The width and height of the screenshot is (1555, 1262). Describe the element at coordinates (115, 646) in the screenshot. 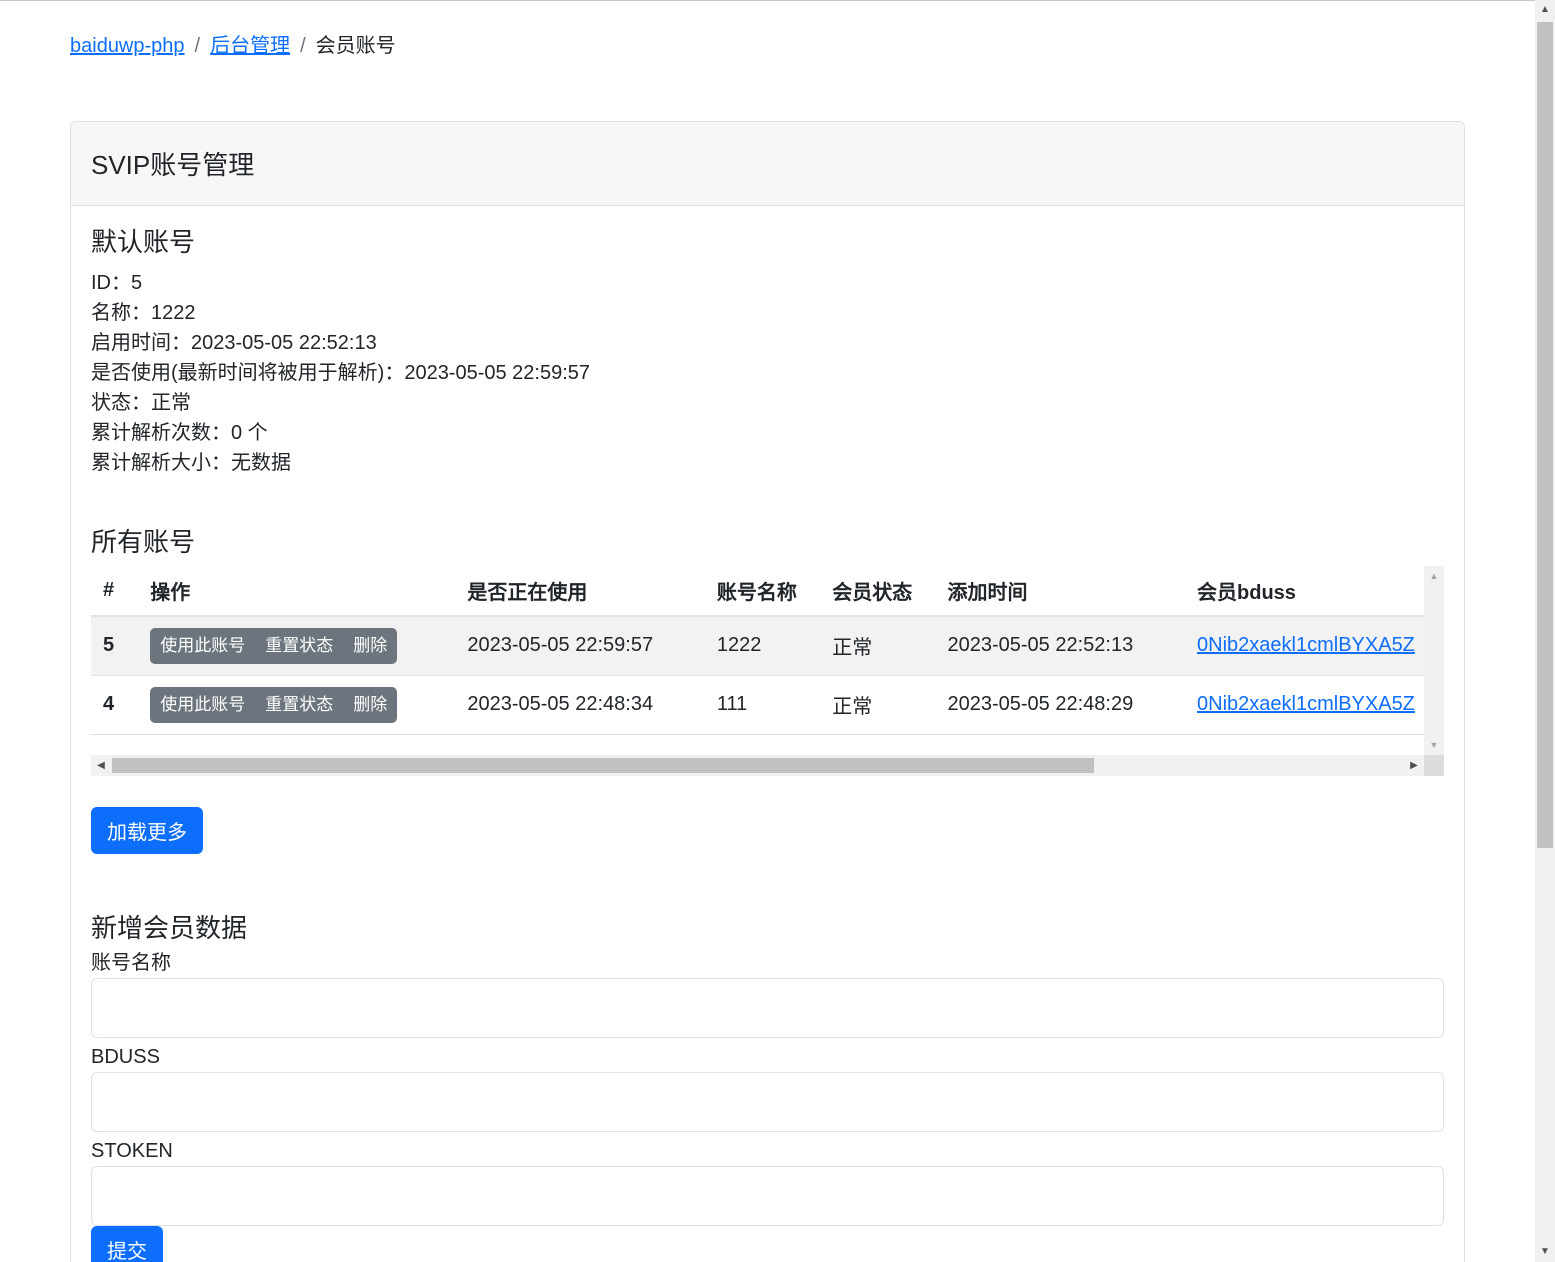

I see `row-index: 5` at that location.